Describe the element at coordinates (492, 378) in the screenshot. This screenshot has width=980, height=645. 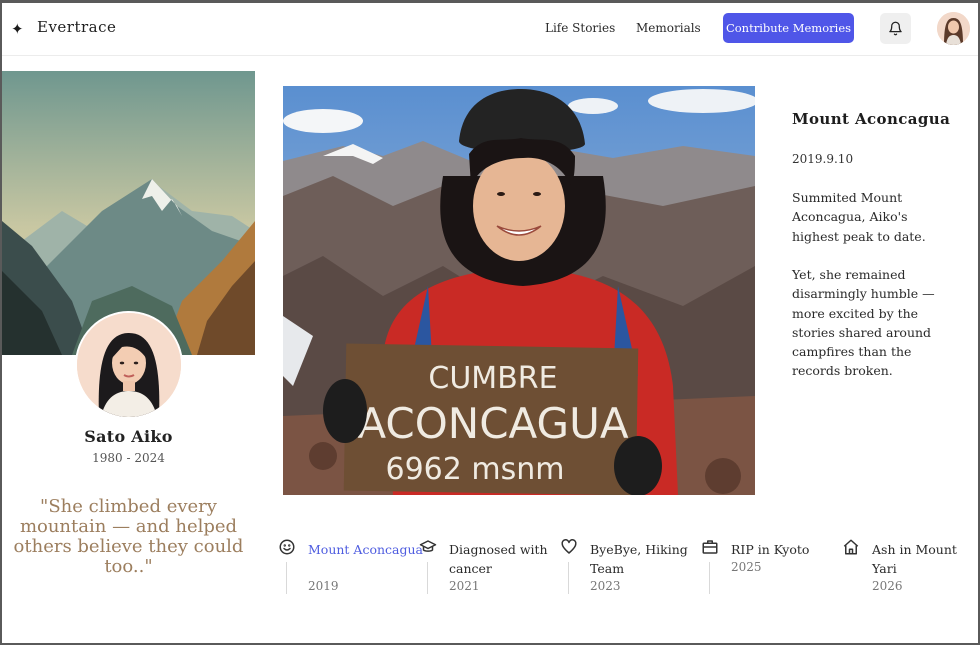
I see `sign-line-1: CUMBRE` at that location.